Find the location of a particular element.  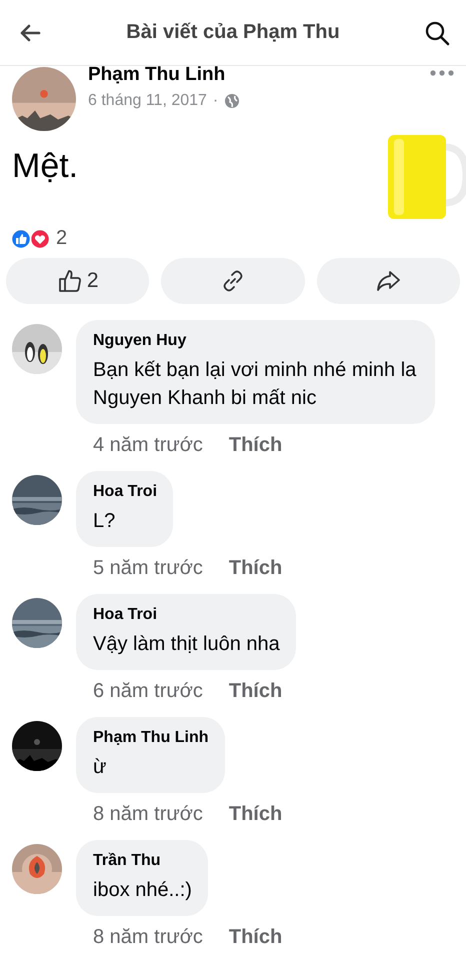

comment-text: L? is located at coordinates (104, 521).